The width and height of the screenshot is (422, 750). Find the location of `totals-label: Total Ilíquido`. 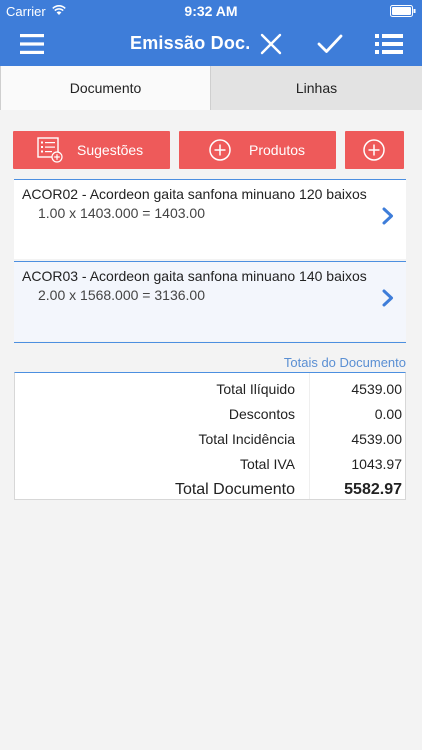

totals-label: Total Ilíquido is located at coordinates (255, 389).